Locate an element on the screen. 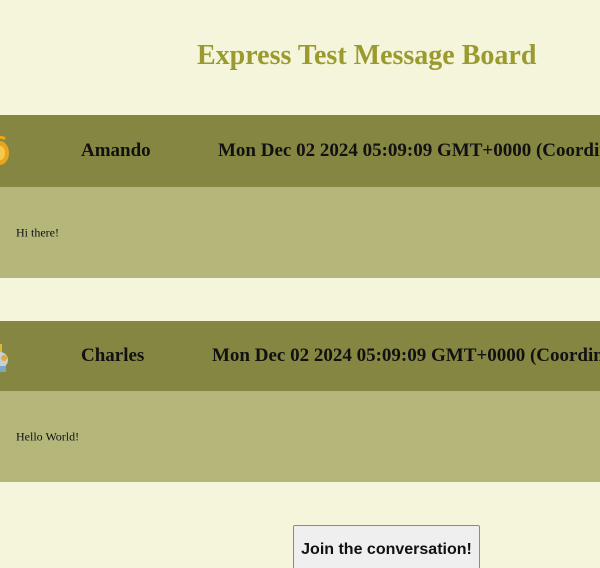  message-text: Hello World! is located at coordinates (48, 436).